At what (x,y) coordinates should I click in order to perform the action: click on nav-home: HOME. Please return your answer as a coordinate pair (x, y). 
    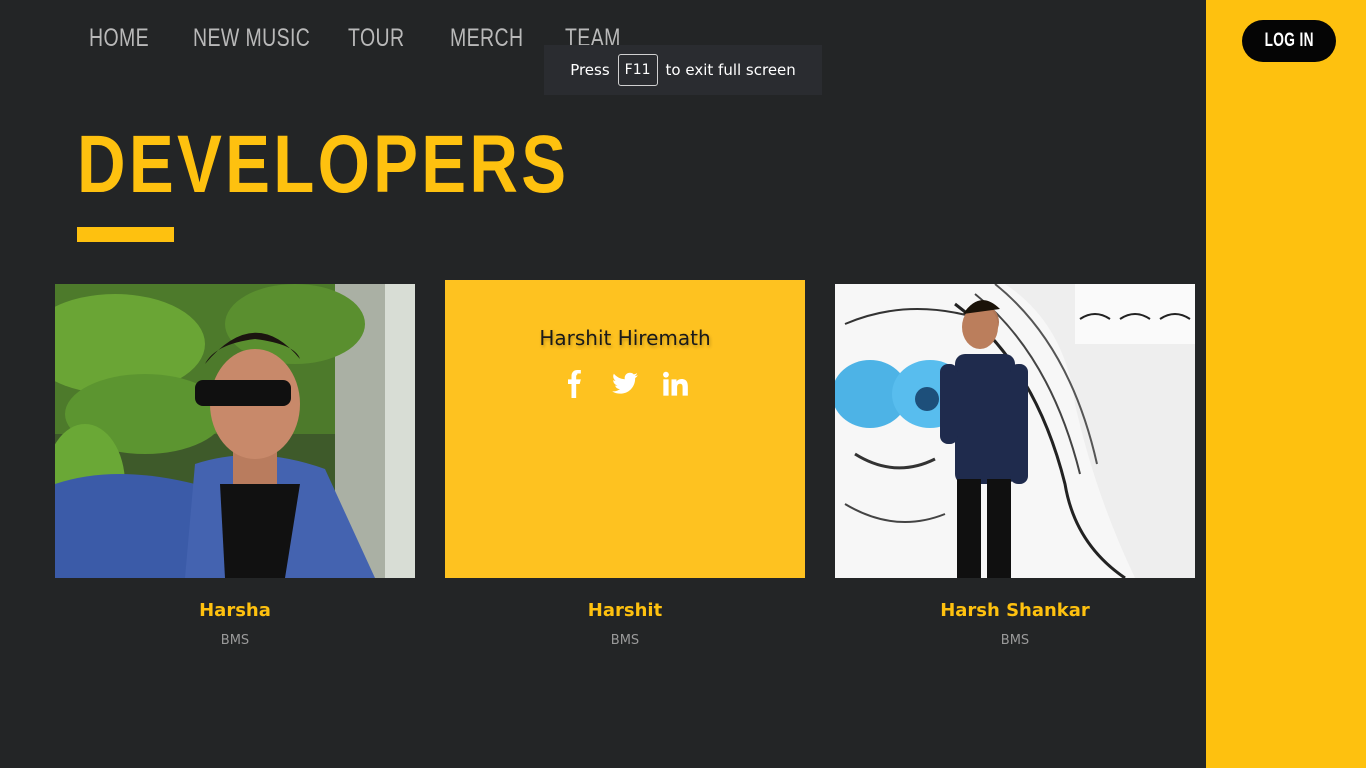
    Looking at the image, I should click on (119, 38).